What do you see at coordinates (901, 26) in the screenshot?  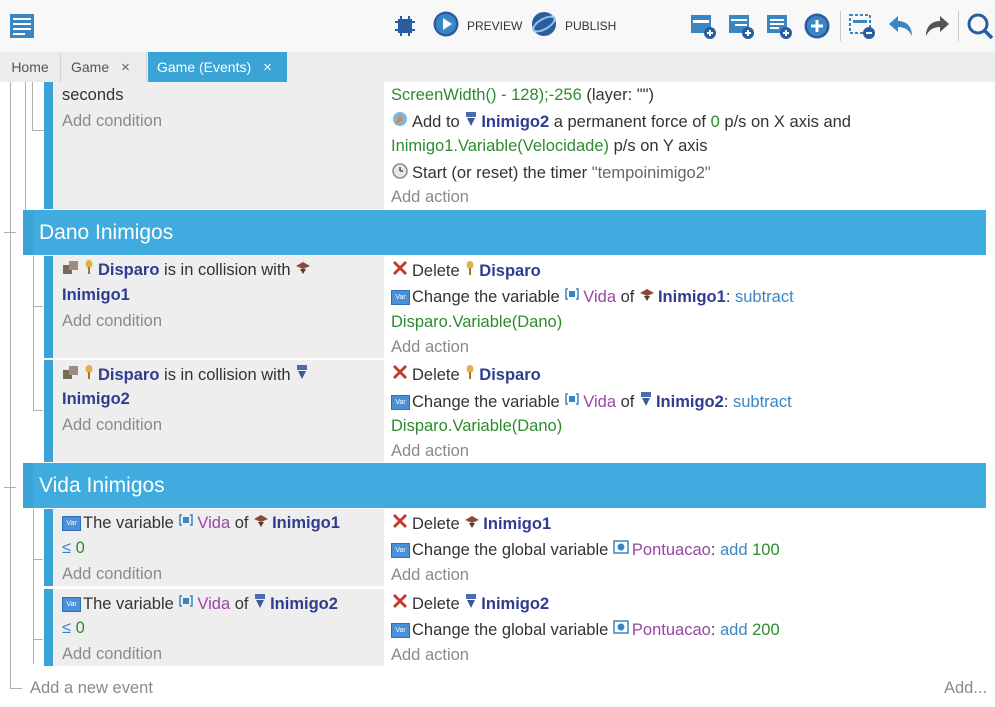 I see `undo-icon` at bounding box center [901, 26].